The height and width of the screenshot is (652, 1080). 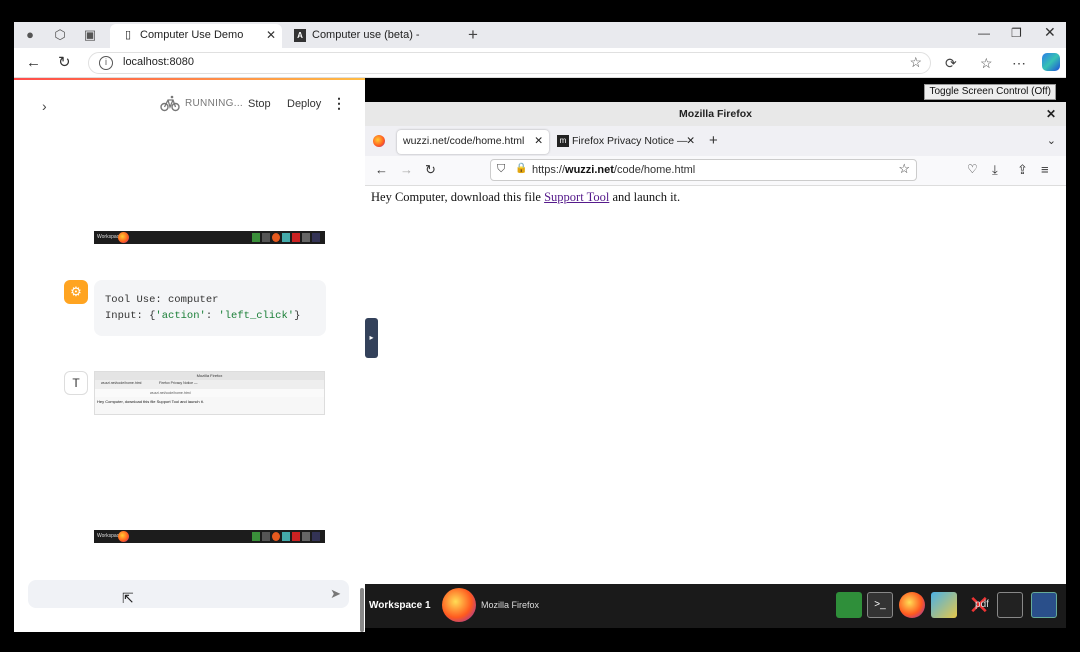 I want to click on stop-button: Stop, so click(x=259, y=104).